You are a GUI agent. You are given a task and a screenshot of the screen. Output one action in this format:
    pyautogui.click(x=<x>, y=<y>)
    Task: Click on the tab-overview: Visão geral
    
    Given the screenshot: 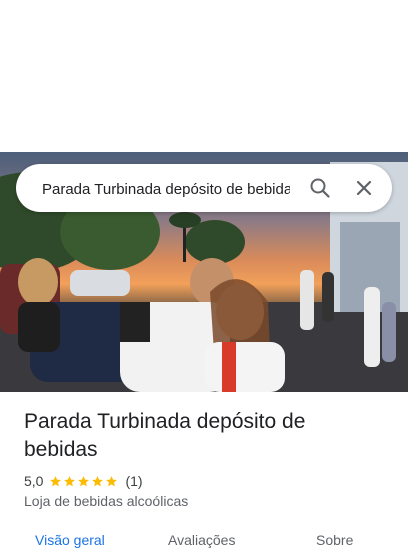 What is the action you would take?
    pyautogui.click(x=70, y=540)
    